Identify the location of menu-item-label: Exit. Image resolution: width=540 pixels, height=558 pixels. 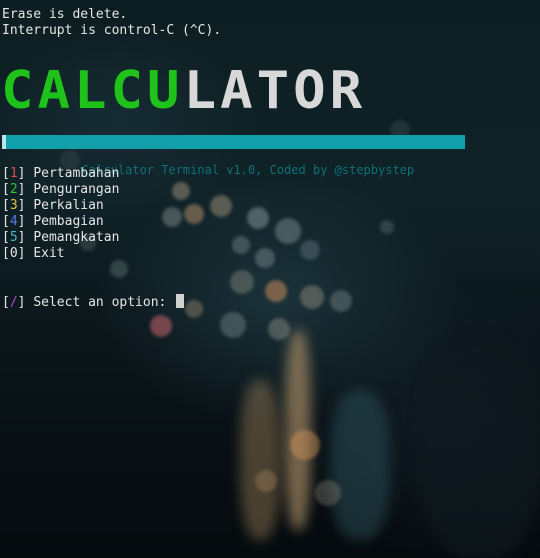
(49, 253).